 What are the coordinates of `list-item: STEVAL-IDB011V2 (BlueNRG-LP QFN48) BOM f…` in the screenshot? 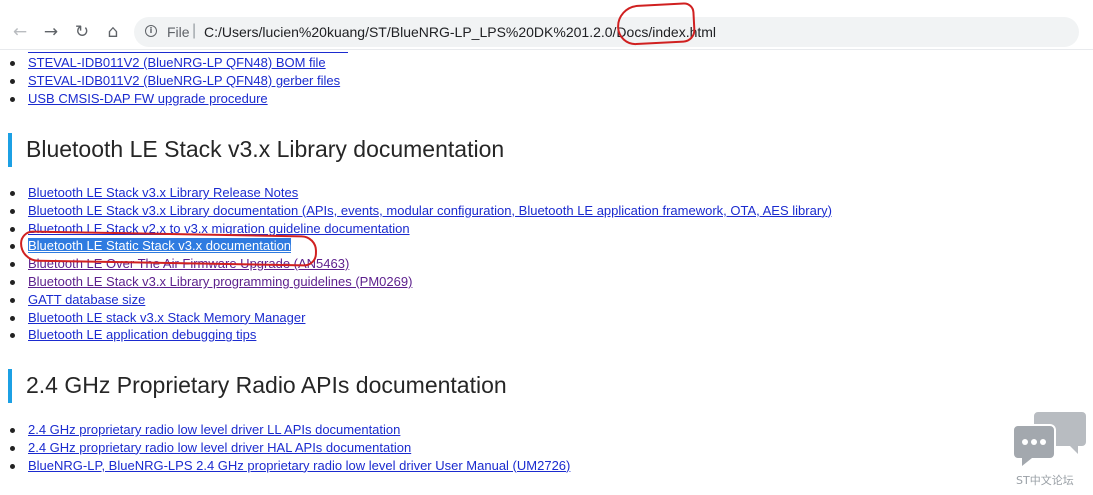 It's located at (175, 63).